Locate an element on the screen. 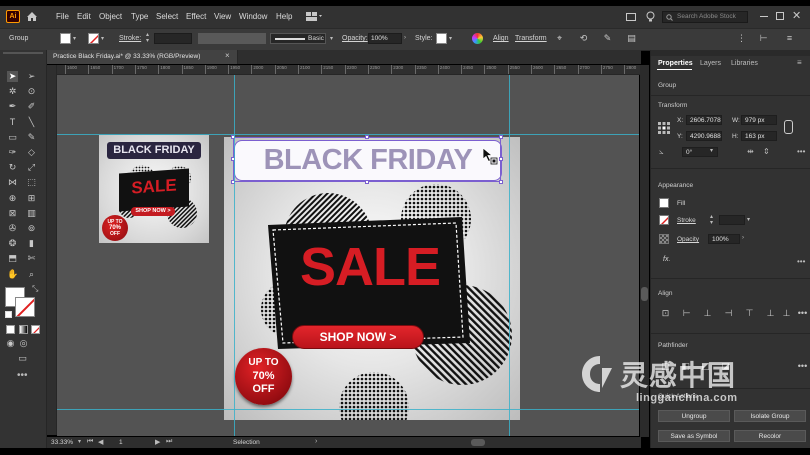  minimize-button is located at coordinates (764, 16).